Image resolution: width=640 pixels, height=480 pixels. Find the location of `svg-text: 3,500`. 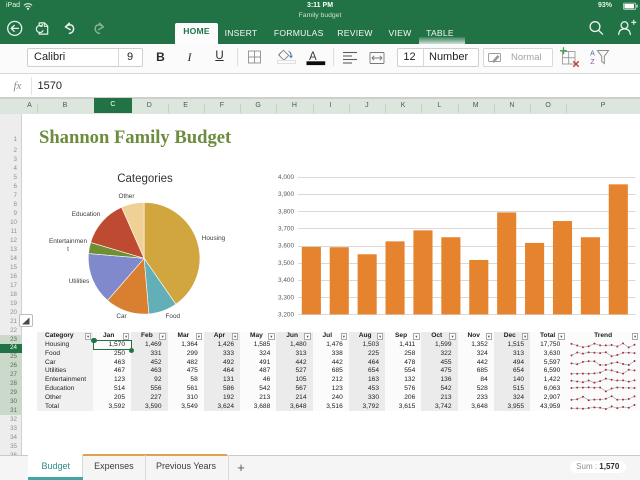

svg-text: 3,500 is located at coordinates (286, 263).